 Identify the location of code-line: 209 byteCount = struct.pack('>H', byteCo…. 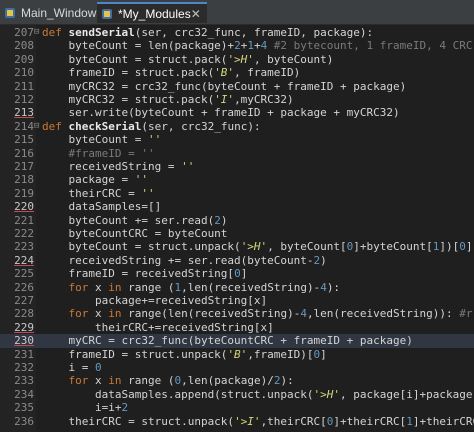
(237, 59).